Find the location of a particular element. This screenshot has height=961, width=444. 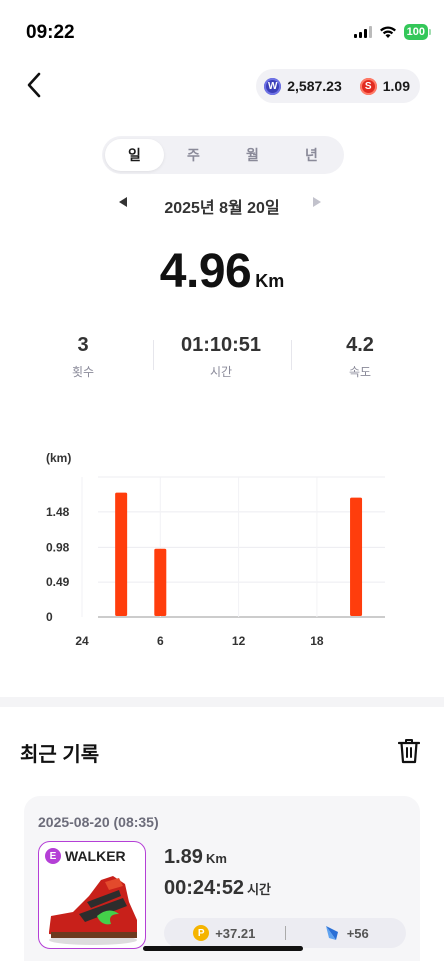

home-indicator is located at coordinates (223, 948).